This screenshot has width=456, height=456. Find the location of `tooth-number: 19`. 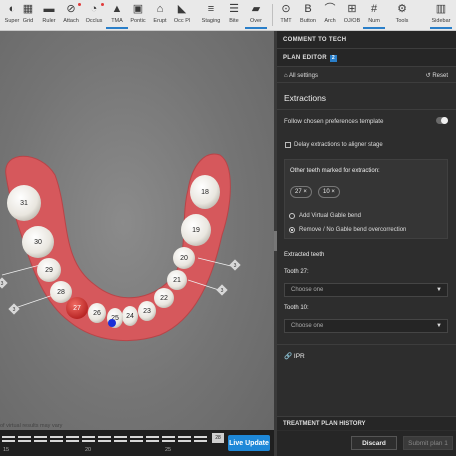

tooth-number: 19 is located at coordinates (196, 230).